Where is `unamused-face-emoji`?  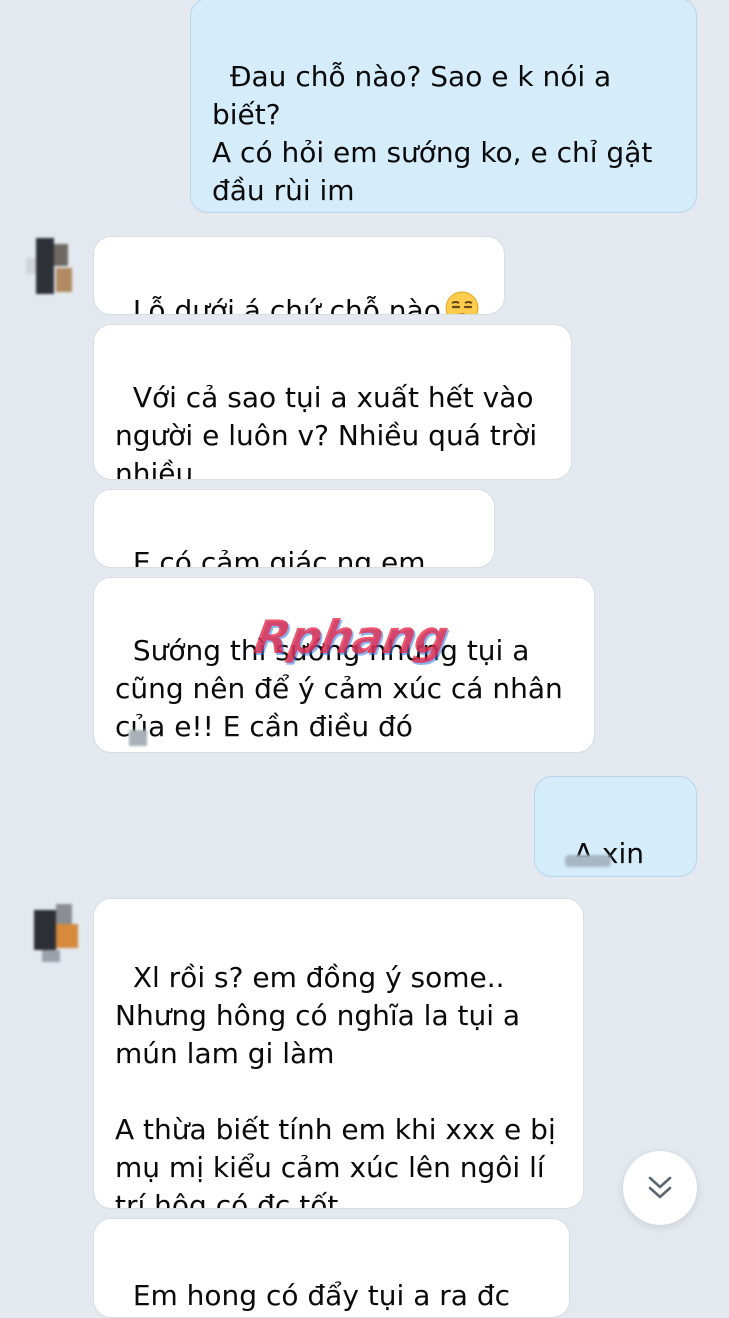
unamused-face-emoji is located at coordinates (462, 302).